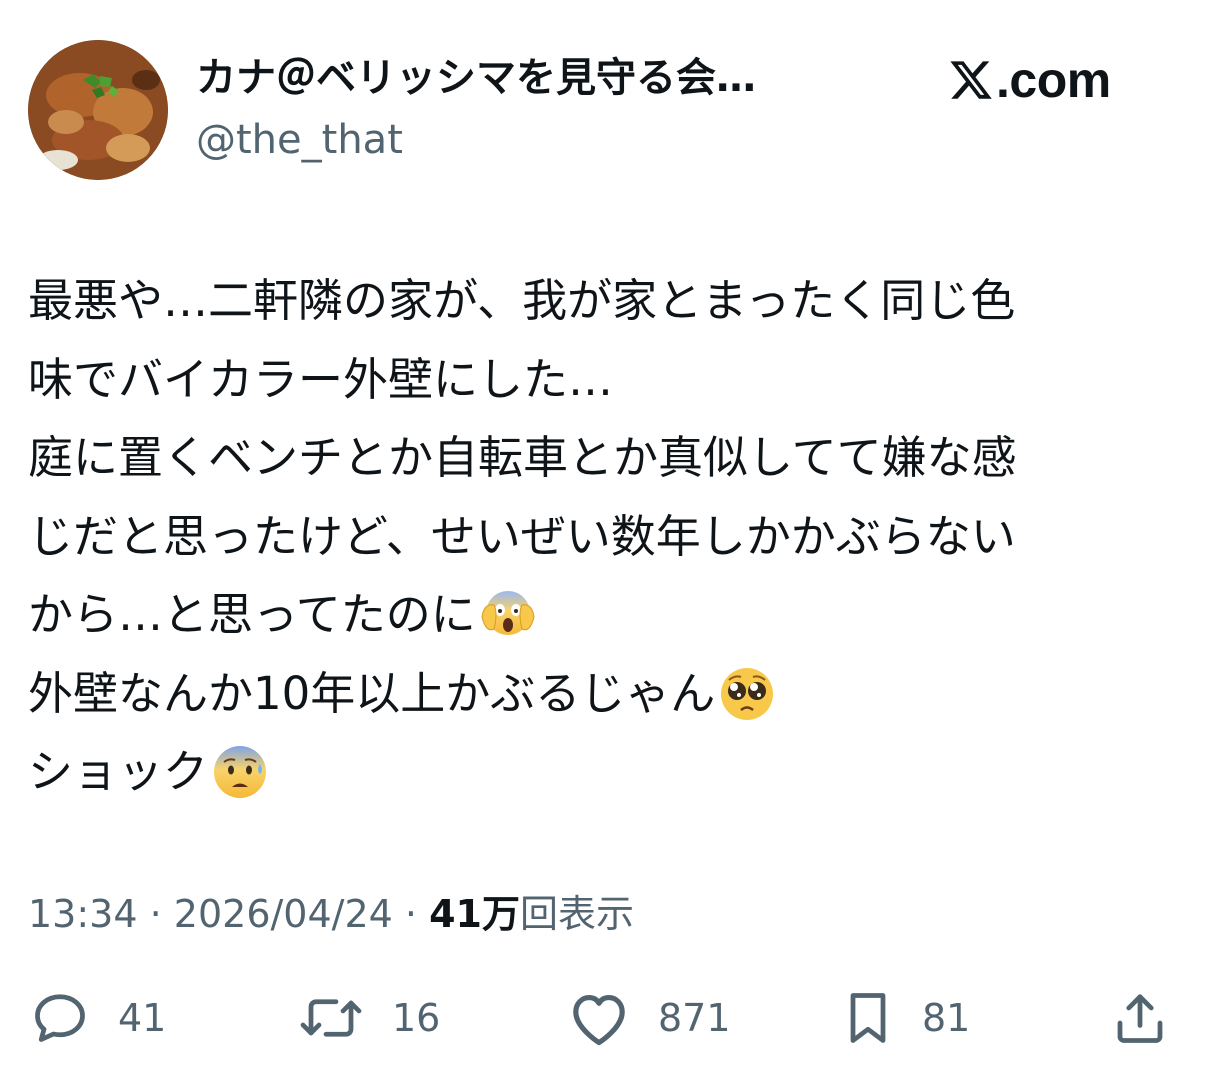  What do you see at coordinates (331, 1018) in the screenshot?
I see `retweet-icon` at bounding box center [331, 1018].